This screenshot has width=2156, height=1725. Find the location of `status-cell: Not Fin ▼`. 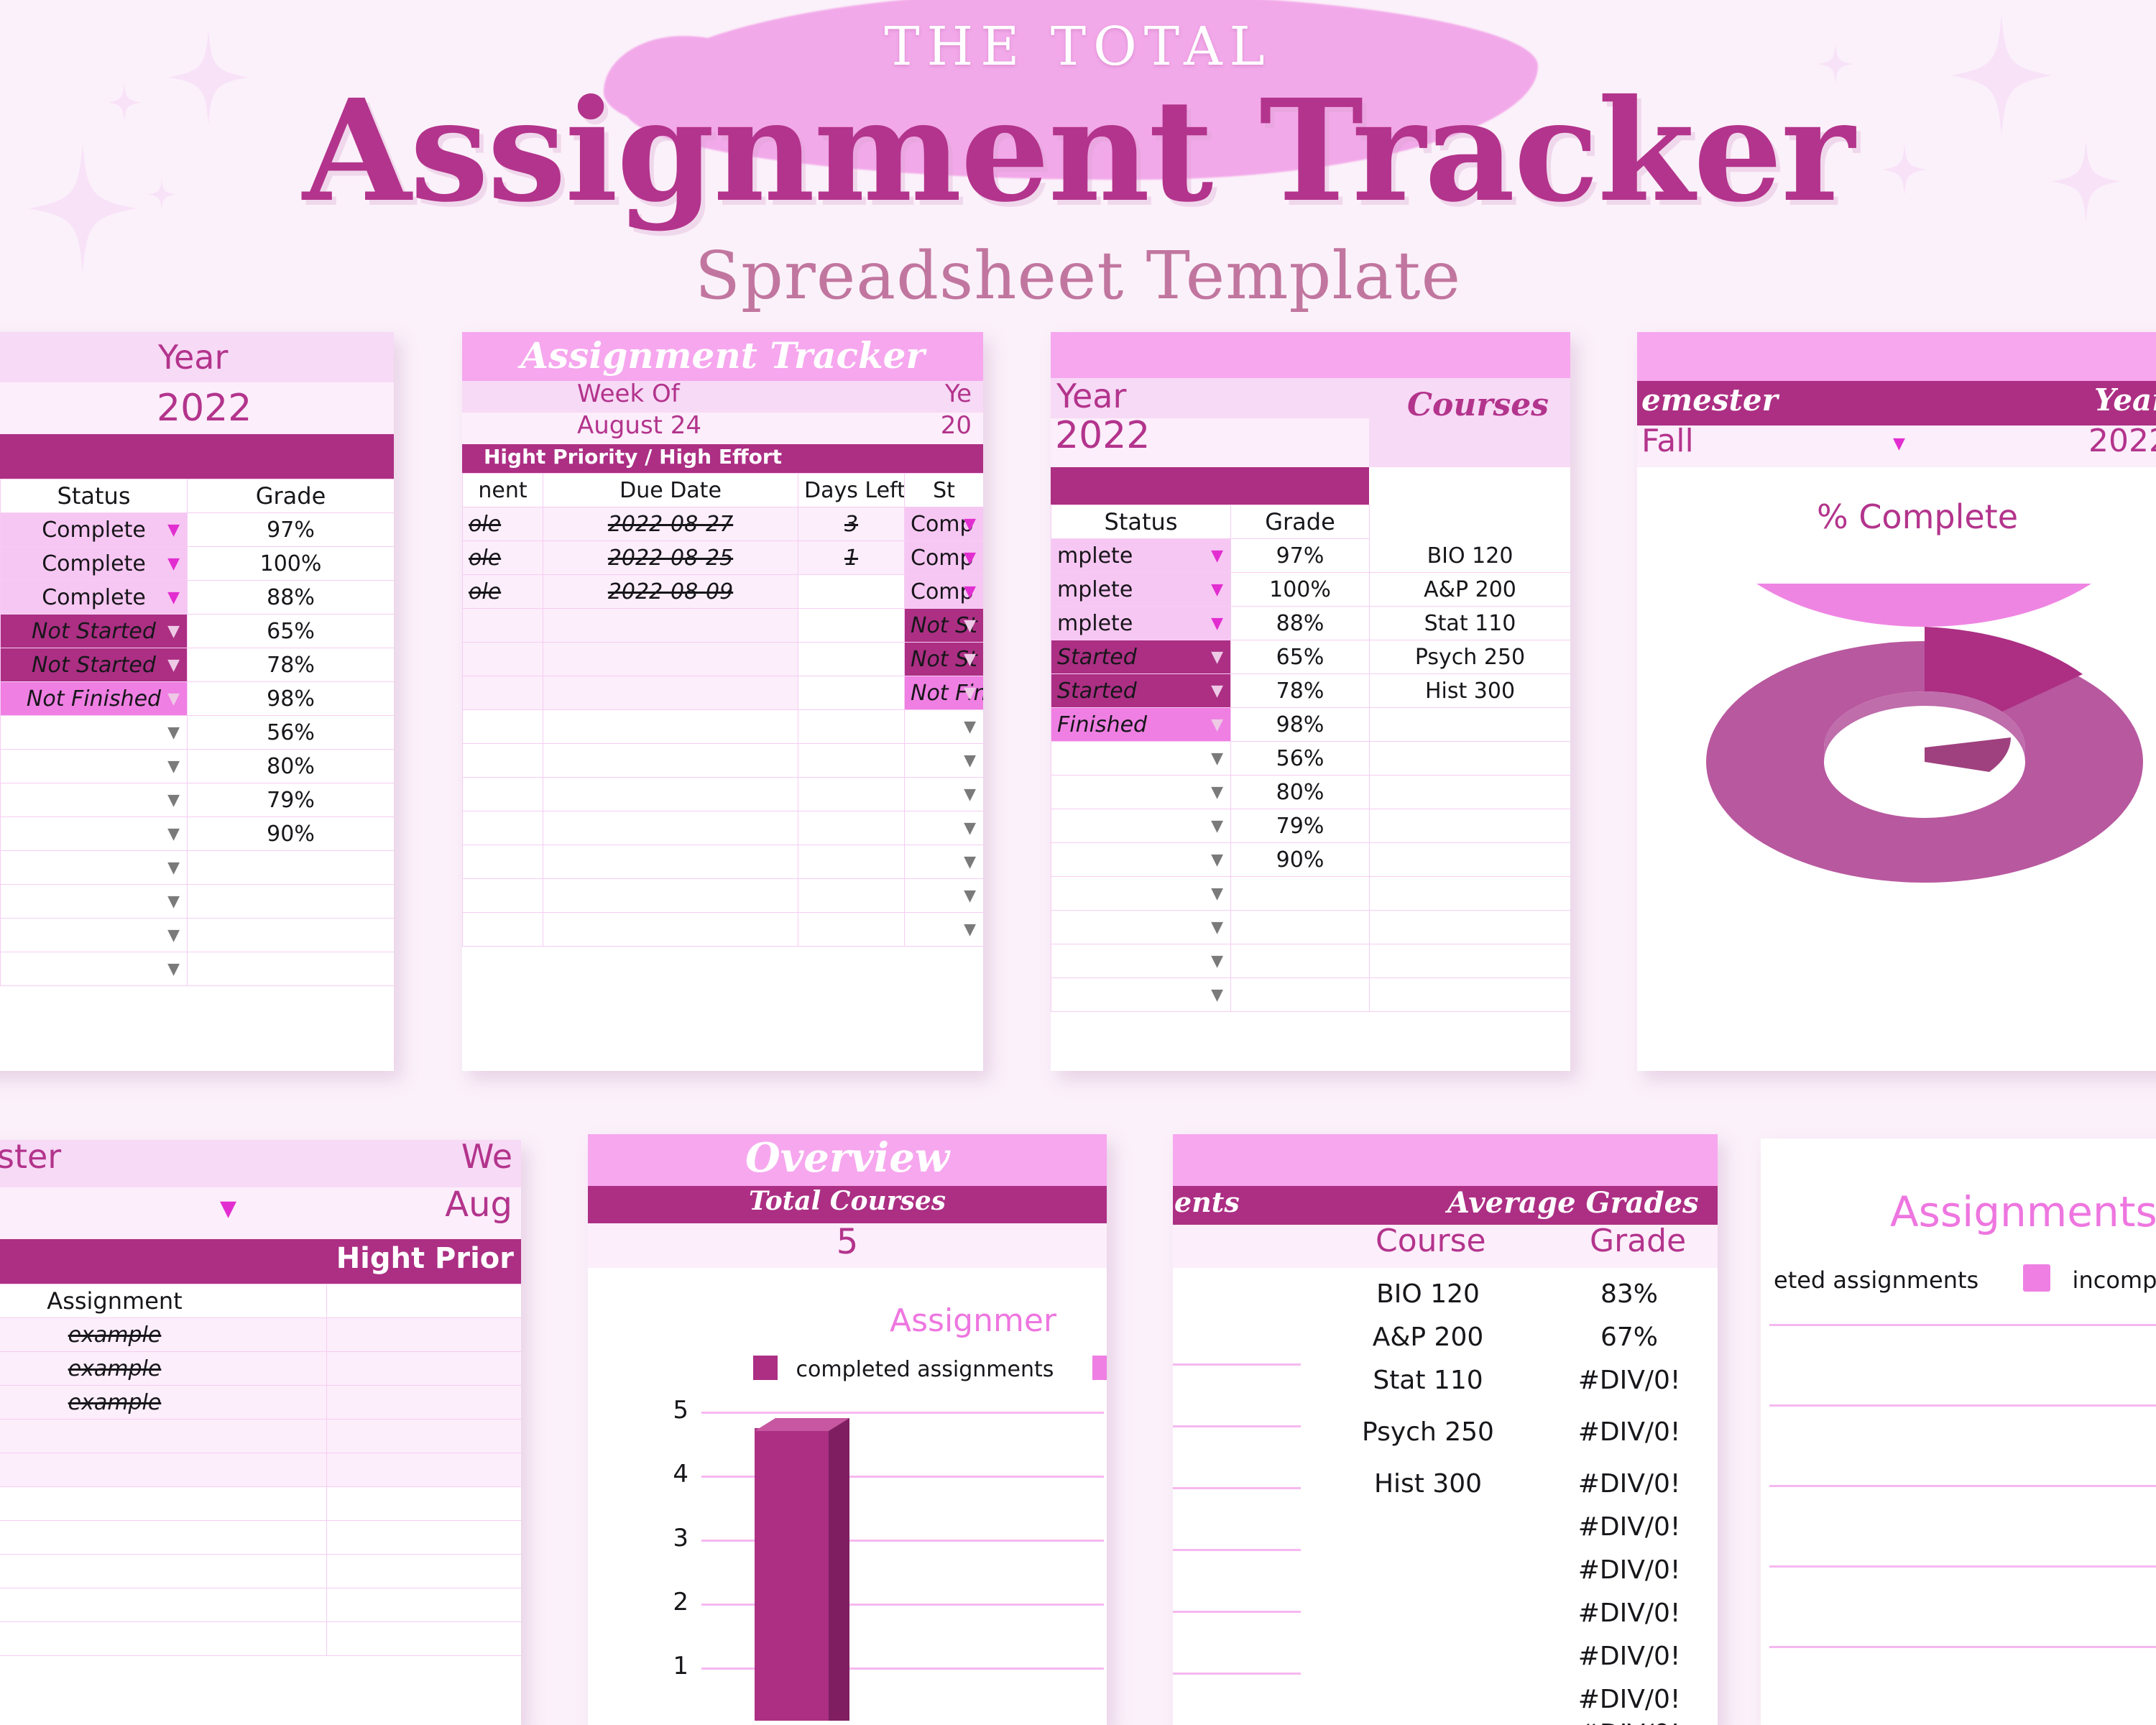

status-cell: Not Fin ▼ is located at coordinates (944, 693).